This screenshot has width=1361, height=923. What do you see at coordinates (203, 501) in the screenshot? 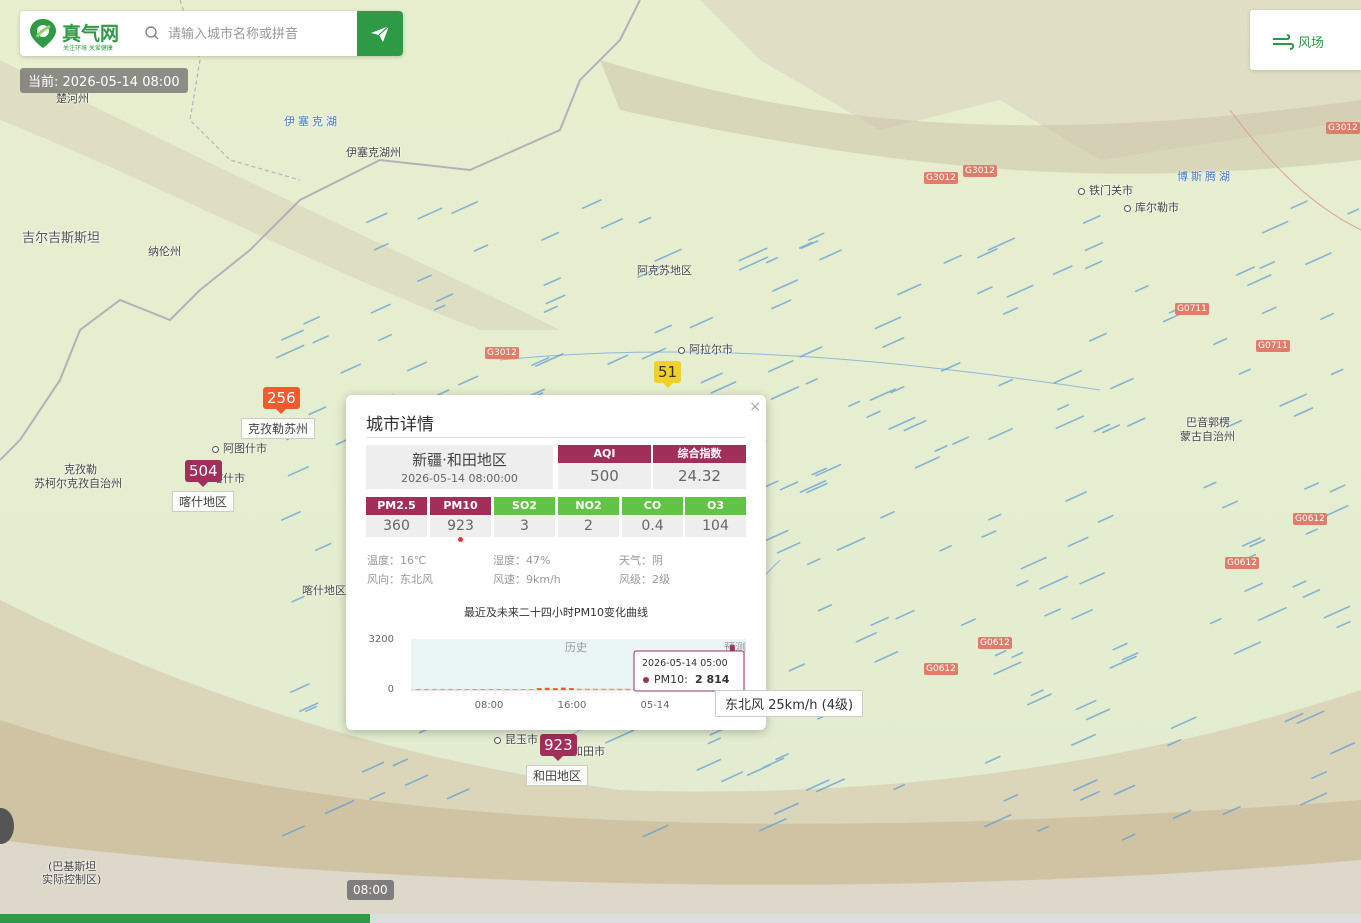
I see `region-label: 喀什地区` at bounding box center [203, 501].